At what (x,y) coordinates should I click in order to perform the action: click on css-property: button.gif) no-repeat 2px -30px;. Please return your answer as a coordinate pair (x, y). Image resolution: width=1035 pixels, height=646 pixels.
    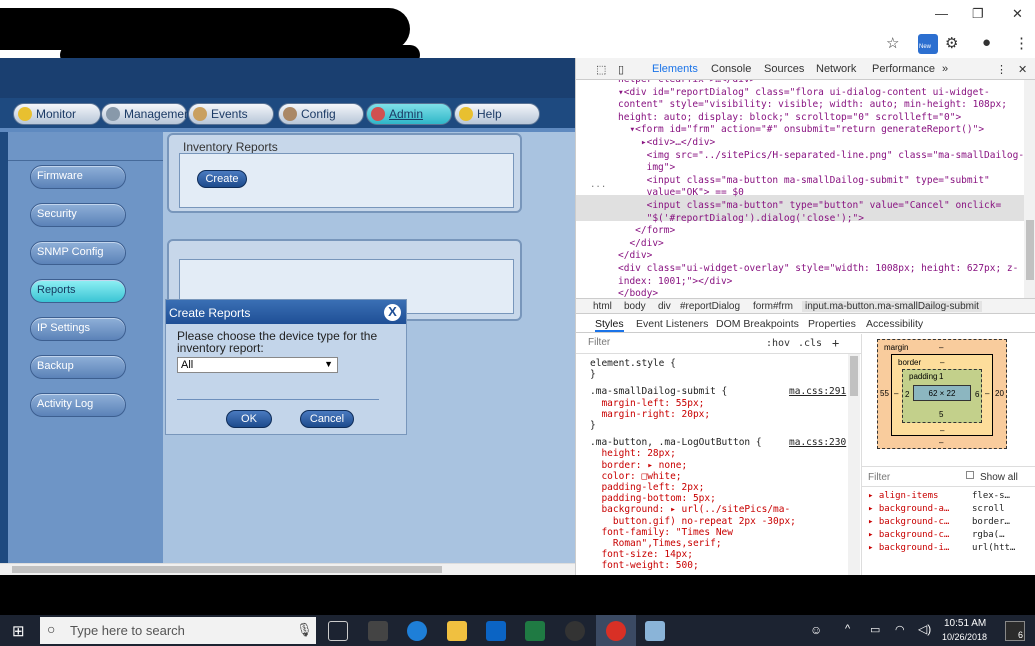
    Looking at the image, I should click on (693, 521).